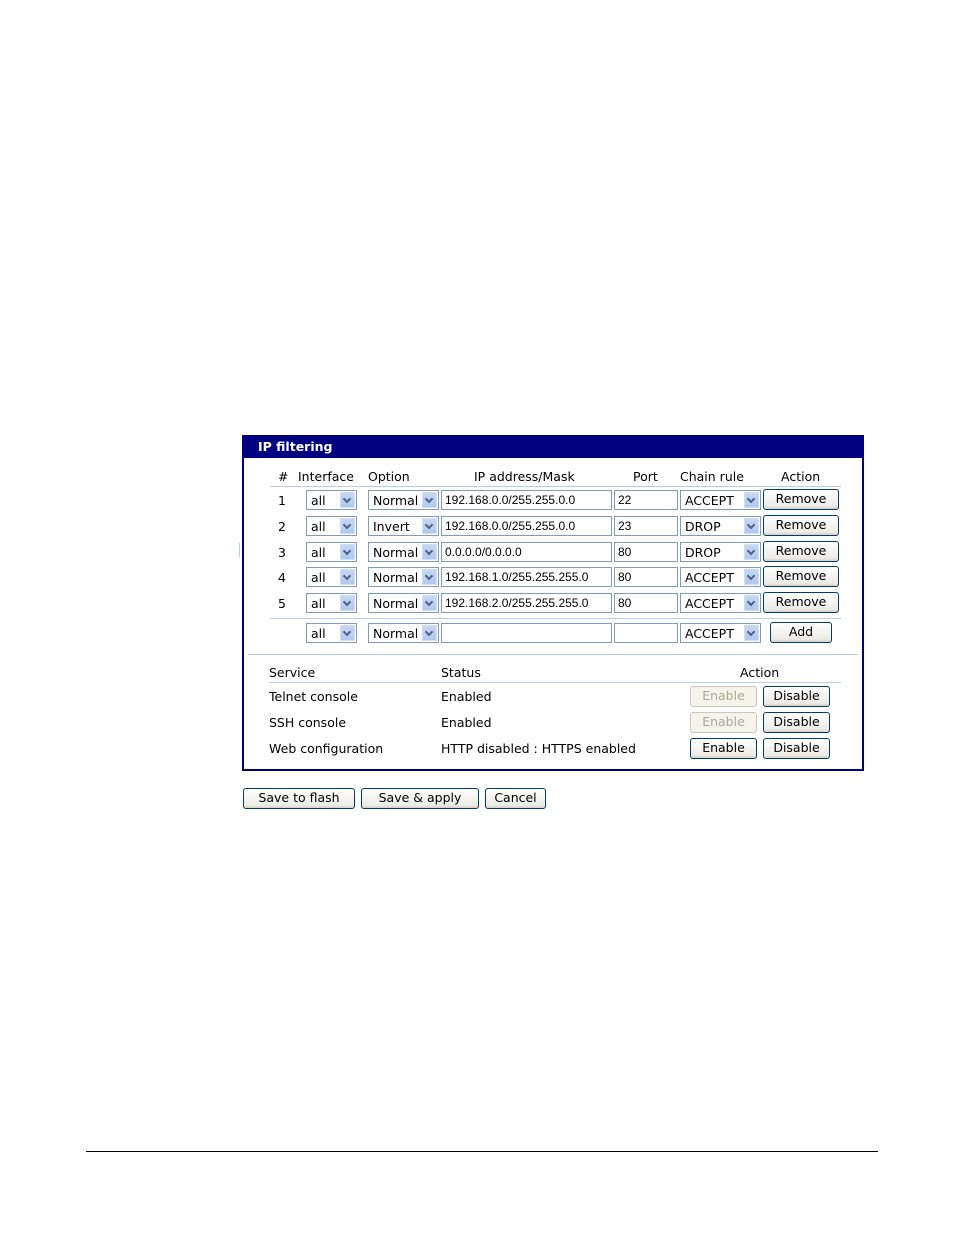 The height and width of the screenshot is (1235, 954). Describe the element at coordinates (645, 476) in the screenshot. I see `col-header-port: Port` at that location.